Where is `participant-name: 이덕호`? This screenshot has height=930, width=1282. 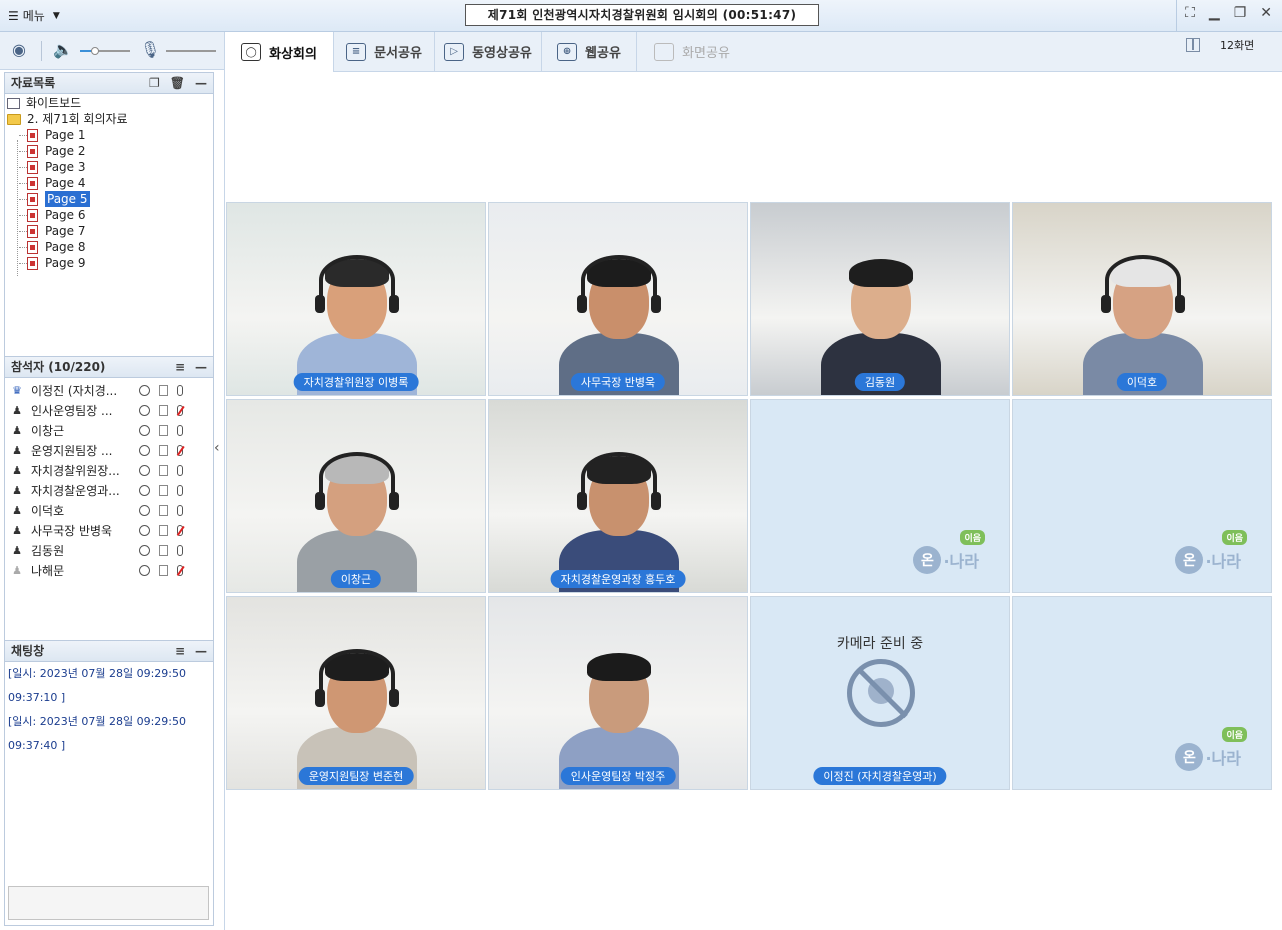 participant-name: 이덕호 is located at coordinates (48, 510).